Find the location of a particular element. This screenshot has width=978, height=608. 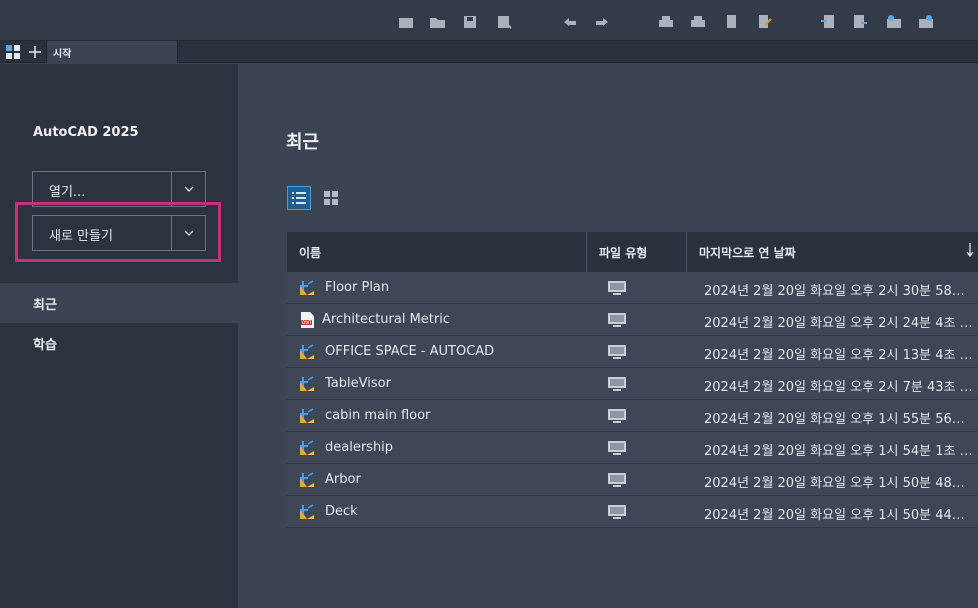

svg-text: DWT is located at coordinates (307, 322).